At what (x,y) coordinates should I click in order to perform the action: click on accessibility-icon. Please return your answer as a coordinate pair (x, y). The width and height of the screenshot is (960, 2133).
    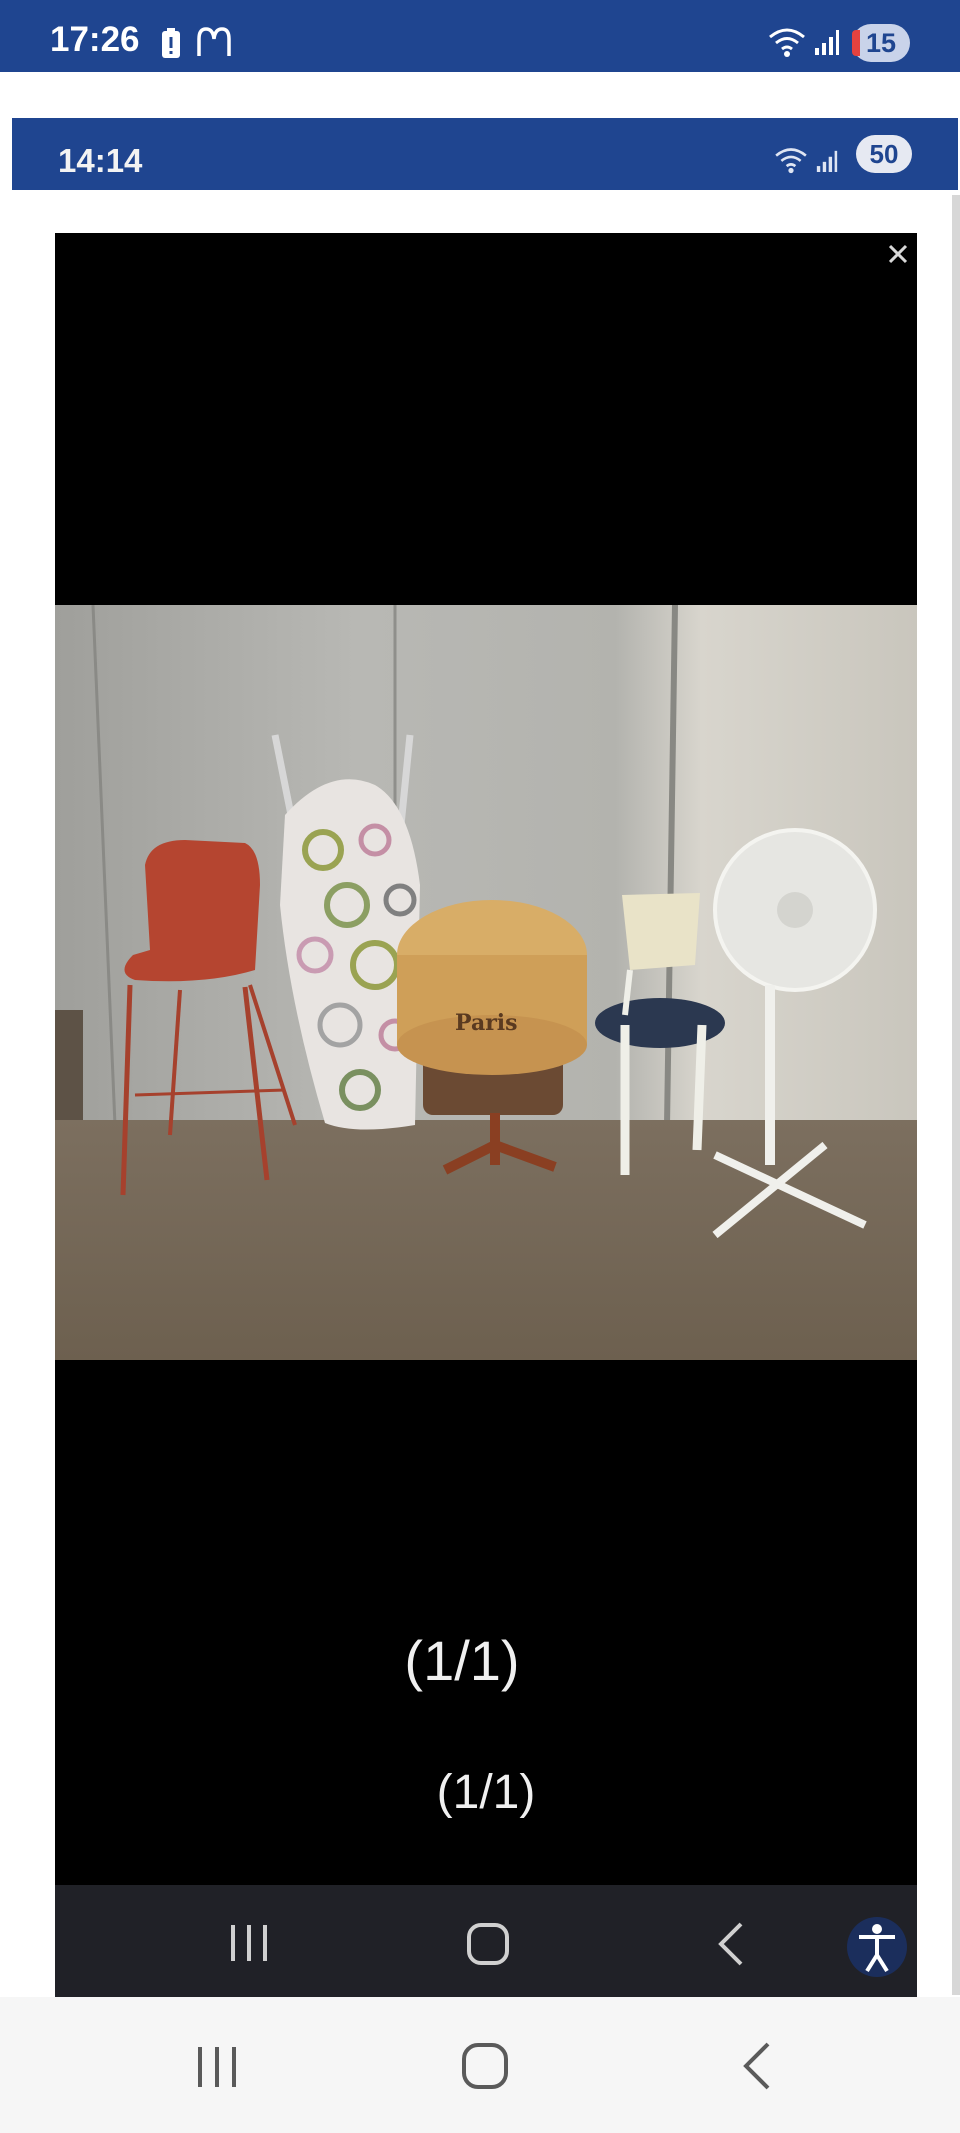
    Looking at the image, I should click on (877, 1947).